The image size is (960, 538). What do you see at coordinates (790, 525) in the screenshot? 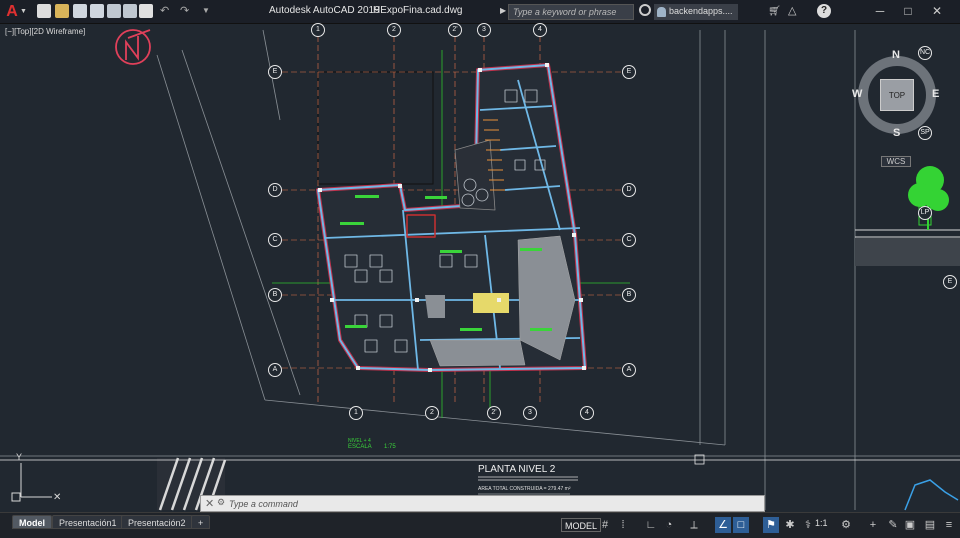
I see `auto-scale-icon: ✱` at bounding box center [790, 525].